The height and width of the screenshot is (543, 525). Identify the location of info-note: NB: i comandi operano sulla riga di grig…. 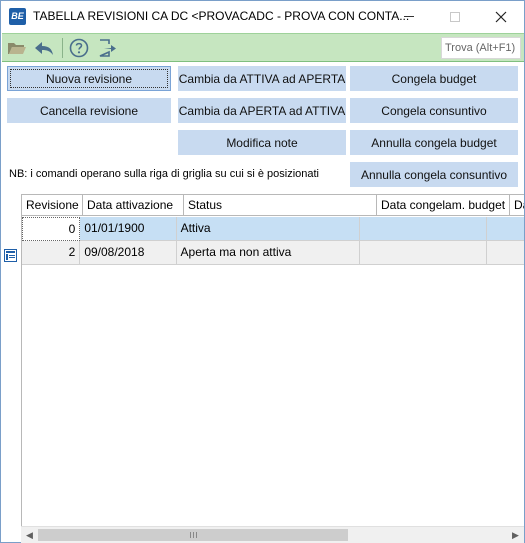
(164, 174).